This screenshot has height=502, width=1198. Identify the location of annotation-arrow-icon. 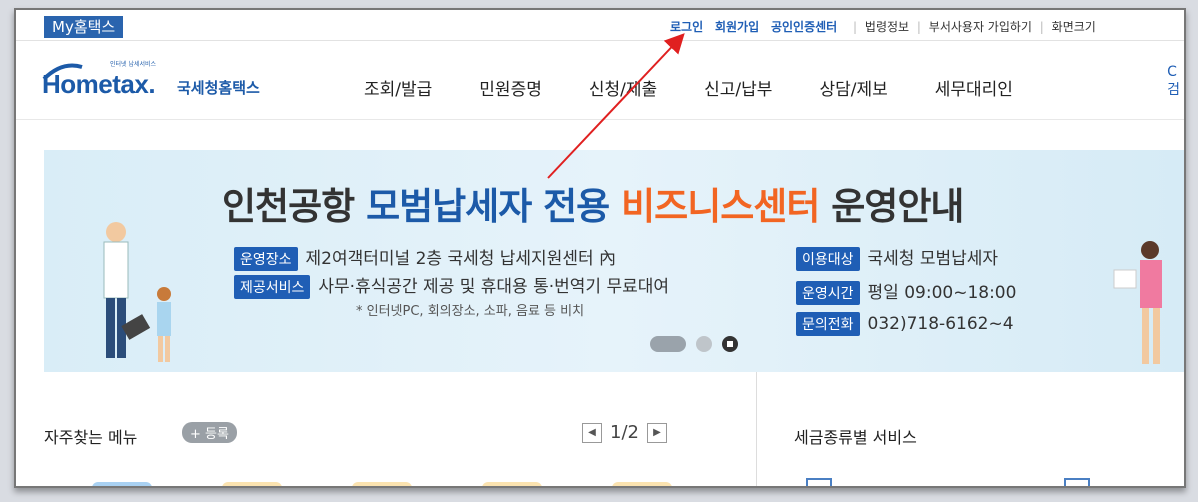
(616, 106).